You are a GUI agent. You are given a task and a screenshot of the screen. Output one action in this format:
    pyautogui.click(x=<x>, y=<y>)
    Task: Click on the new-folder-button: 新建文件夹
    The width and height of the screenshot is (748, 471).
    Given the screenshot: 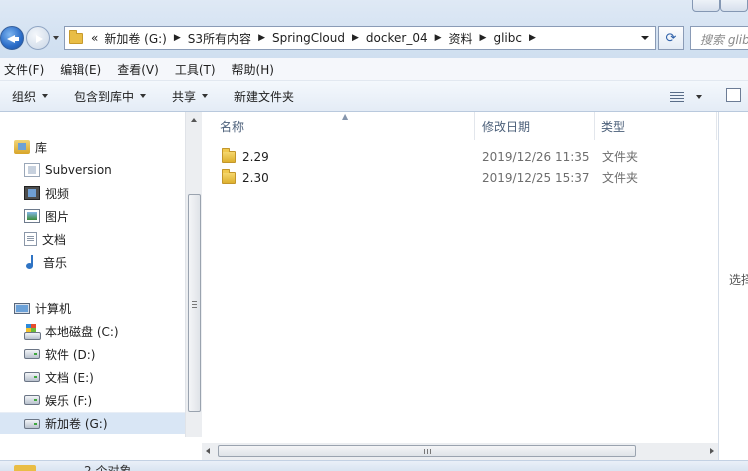 What is the action you would take?
    pyautogui.click(x=264, y=96)
    